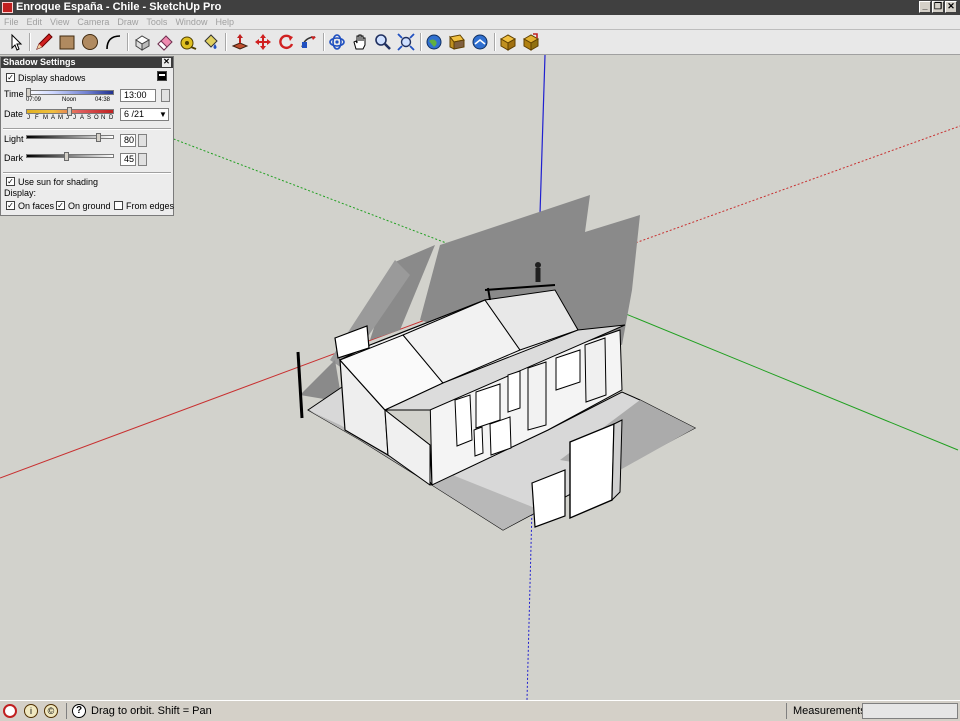 Image resolution: width=960 pixels, height=721 pixels. Describe the element at coordinates (537, 396) in the screenshot. I see `door-opening` at that location.